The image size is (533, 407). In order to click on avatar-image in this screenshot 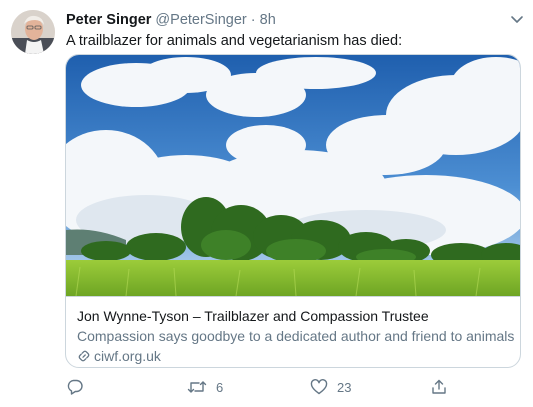, I will do `click(33, 32)`.